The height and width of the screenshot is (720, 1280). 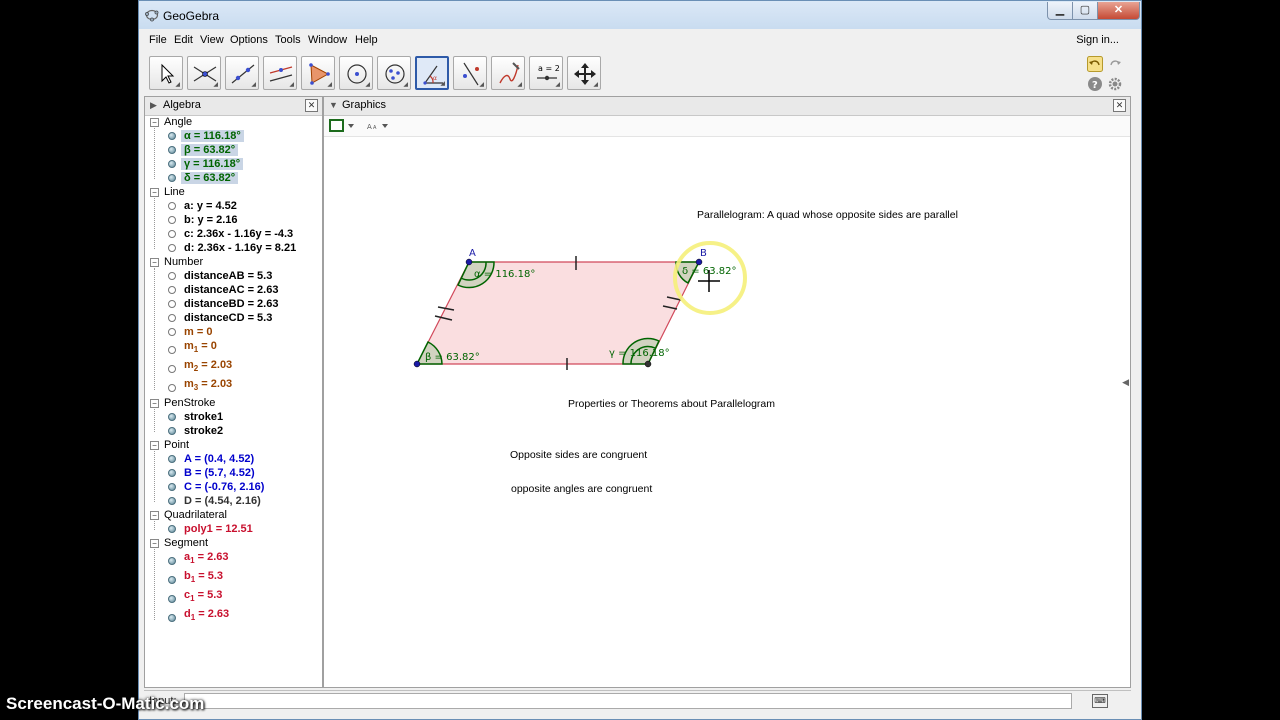 I want to click on expand-arrow-icon: ▼, so click(x=333, y=105).